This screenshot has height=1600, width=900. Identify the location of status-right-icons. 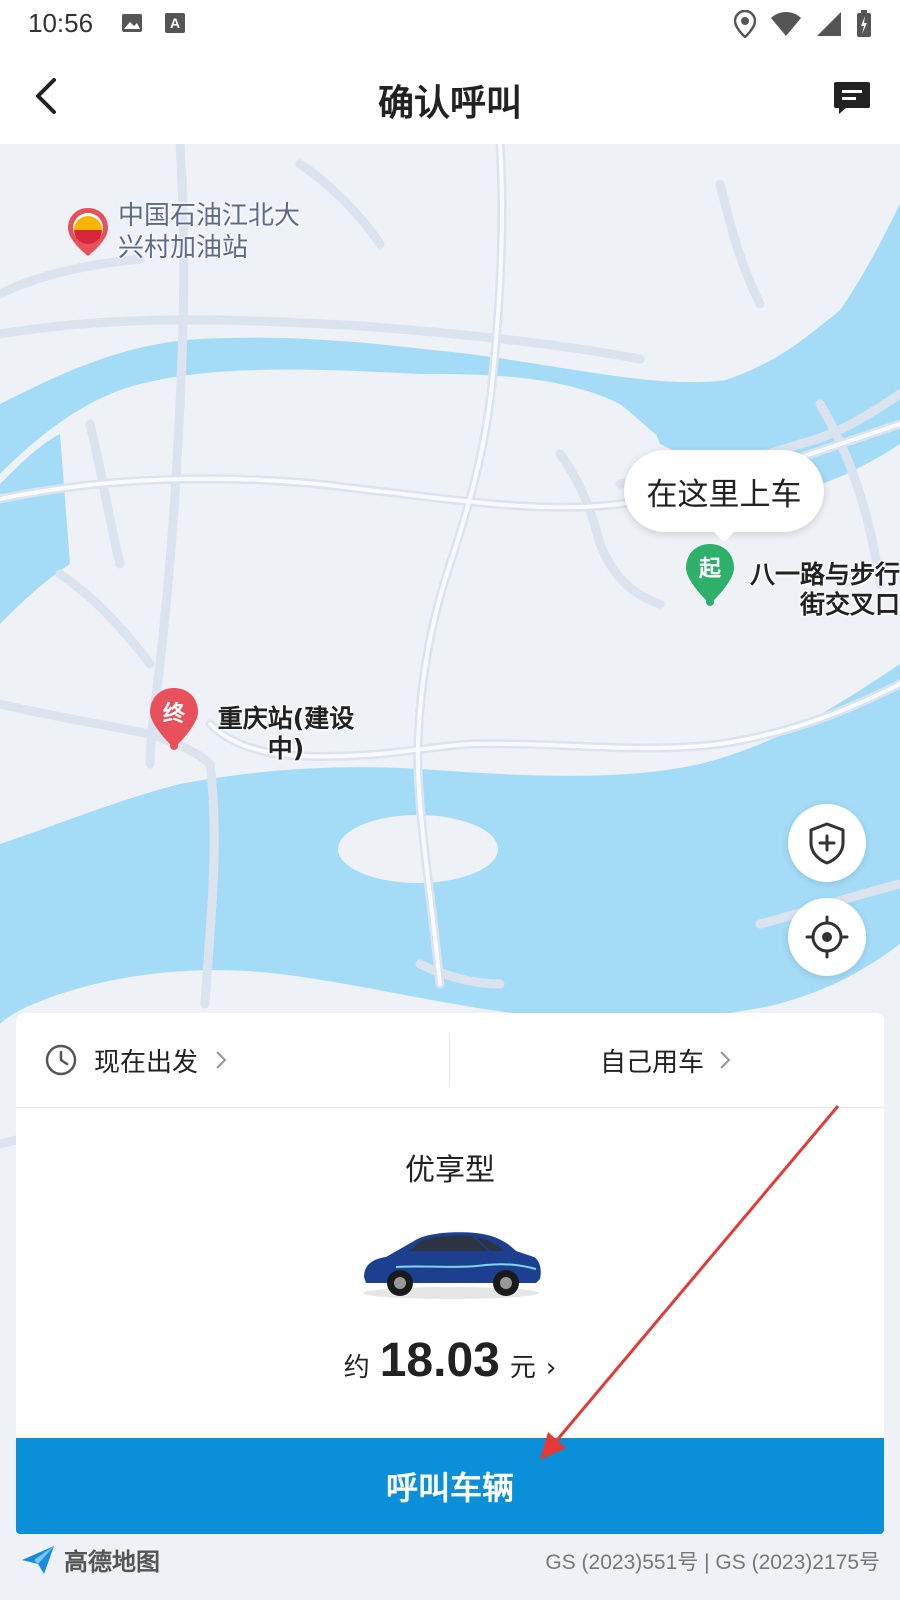
(803, 24).